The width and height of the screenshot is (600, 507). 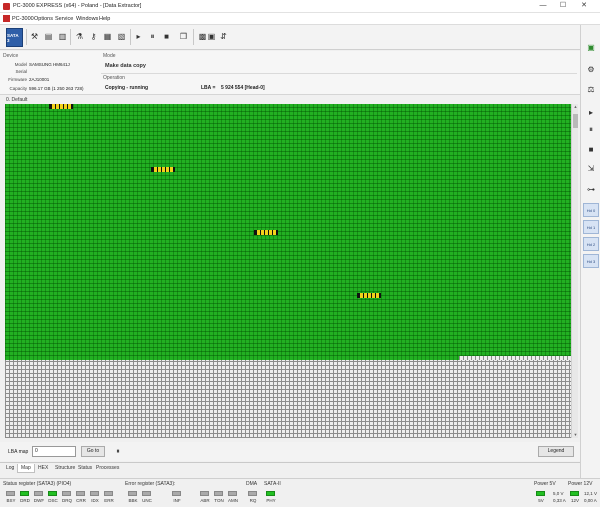 What do you see at coordinates (584, 6) in the screenshot?
I see `close-button: ✕` at bounding box center [584, 6].